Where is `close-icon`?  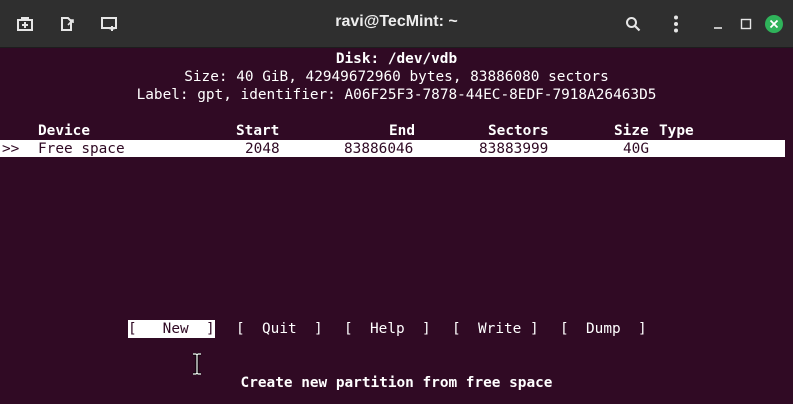 close-icon is located at coordinates (774, 24).